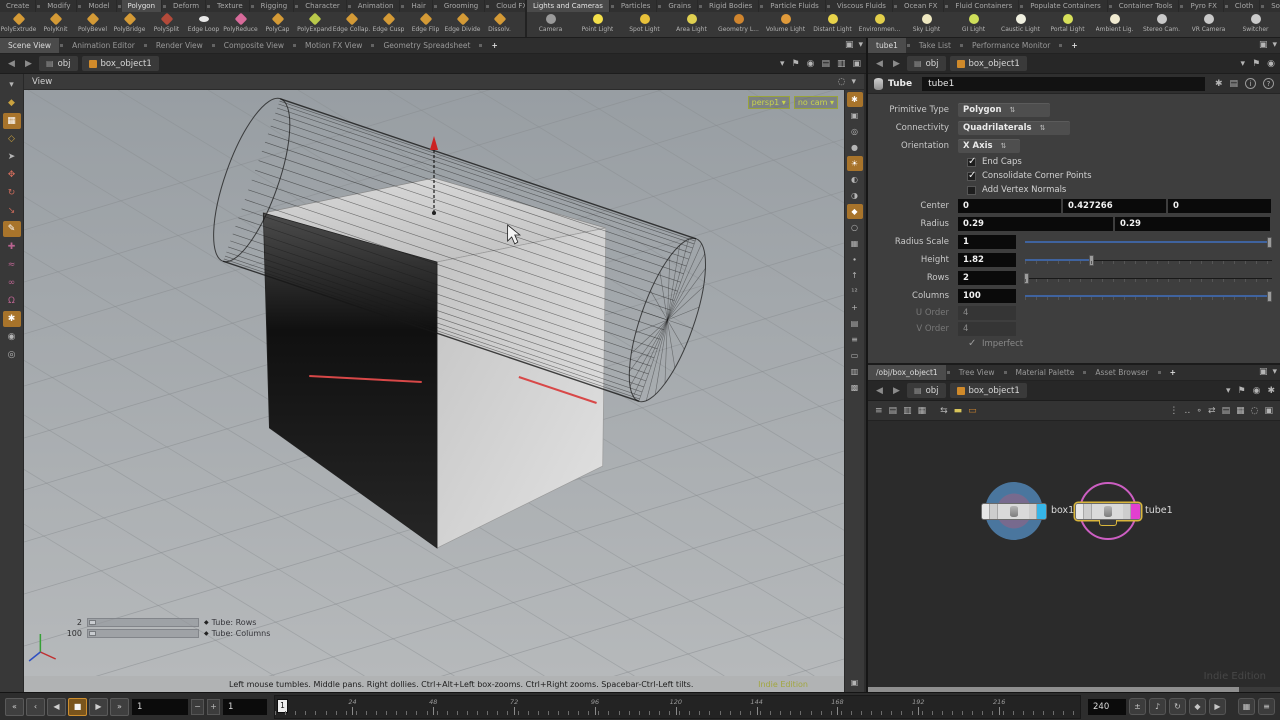  Describe the element at coordinates (1114, 206) in the screenshot. I see `center-y-field: 0.427266` at that location.